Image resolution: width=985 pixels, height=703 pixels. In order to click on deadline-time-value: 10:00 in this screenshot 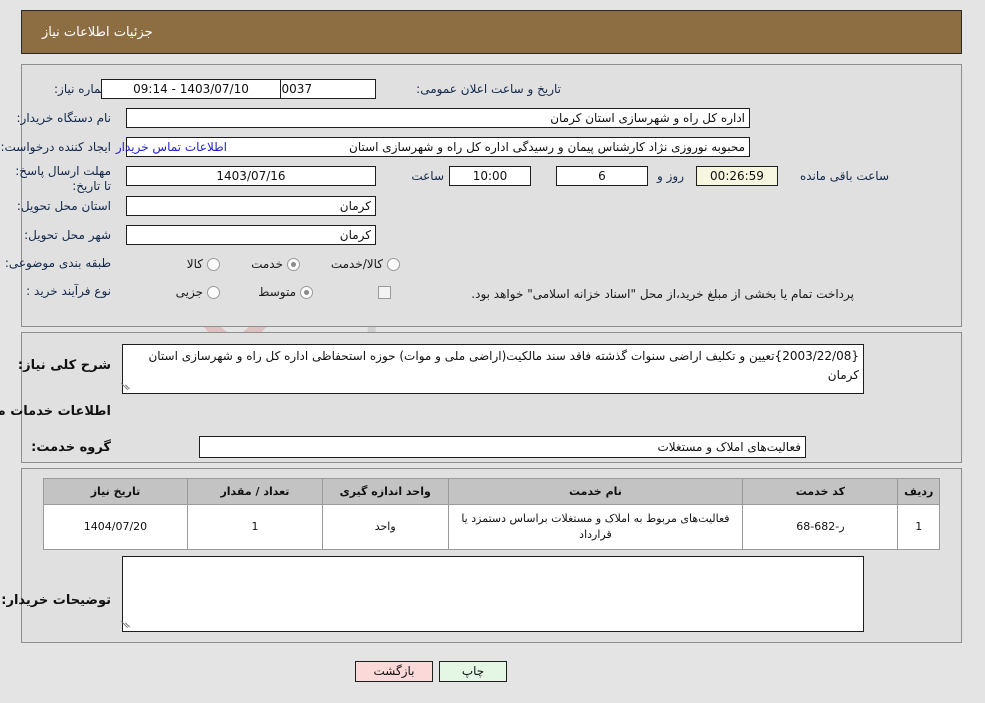, I will do `click(491, 176)`.